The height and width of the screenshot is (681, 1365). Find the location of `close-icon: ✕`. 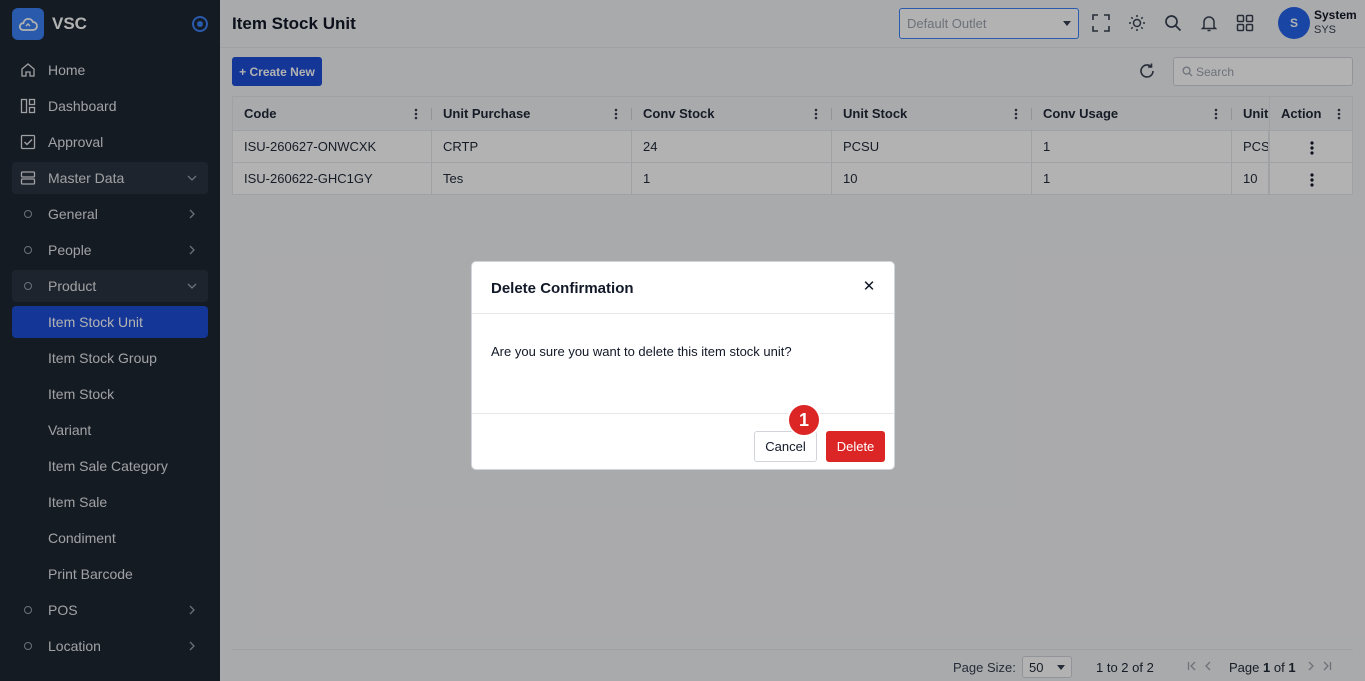

close-icon: ✕ is located at coordinates (869, 286).